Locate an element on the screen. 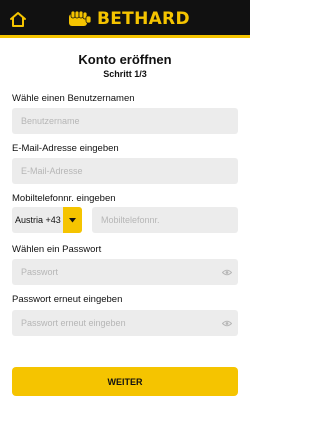 The image size is (320, 448). phone-label: Mobiltelefonnr. eingeben is located at coordinates (64, 198).